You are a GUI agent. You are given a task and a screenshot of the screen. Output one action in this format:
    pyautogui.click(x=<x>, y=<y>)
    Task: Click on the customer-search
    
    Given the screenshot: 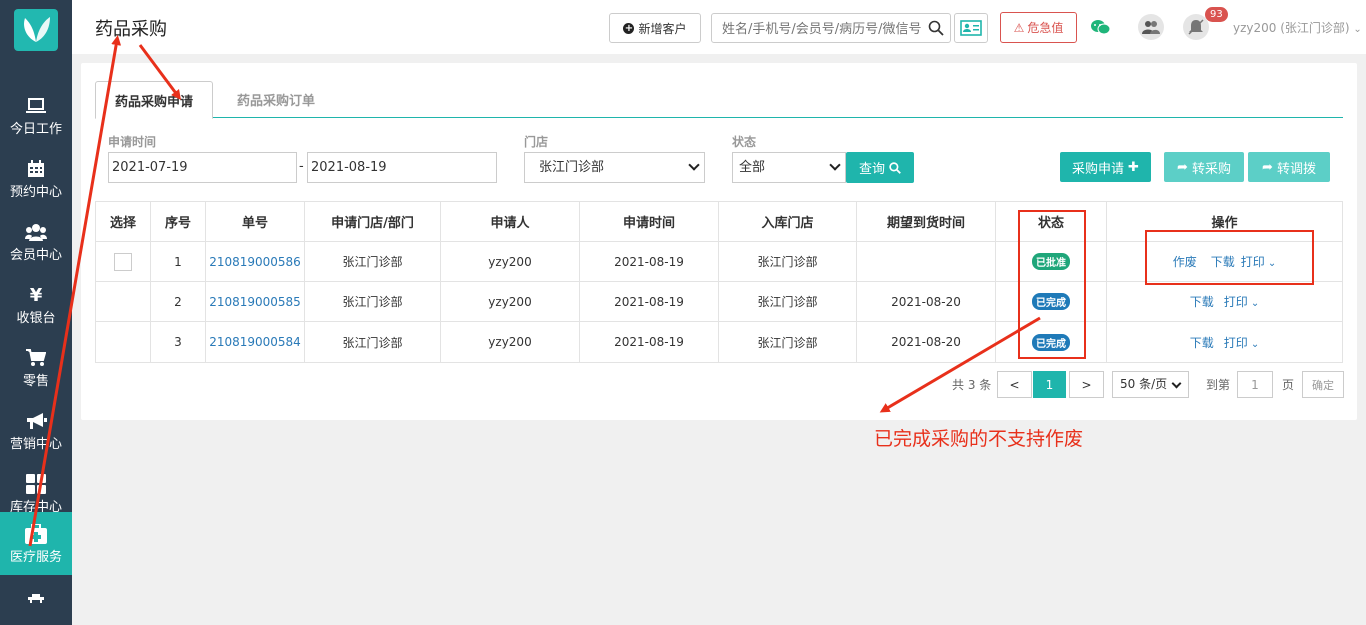 What is the action you would take?
    pyautogui.click(x=831, y=28)
    